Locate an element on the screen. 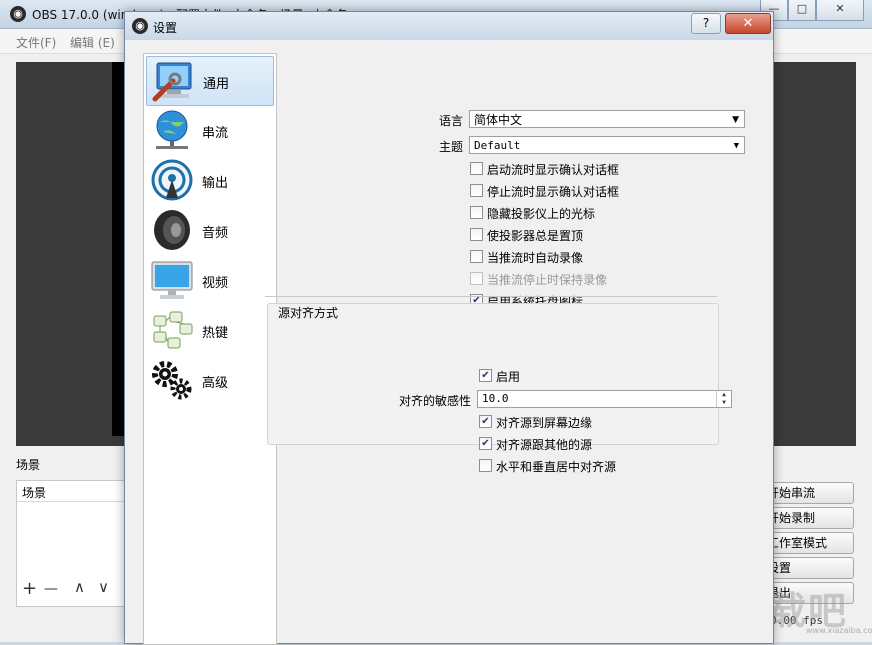  snapping-enable-label: 启用 is located at coordinates (508, 377).